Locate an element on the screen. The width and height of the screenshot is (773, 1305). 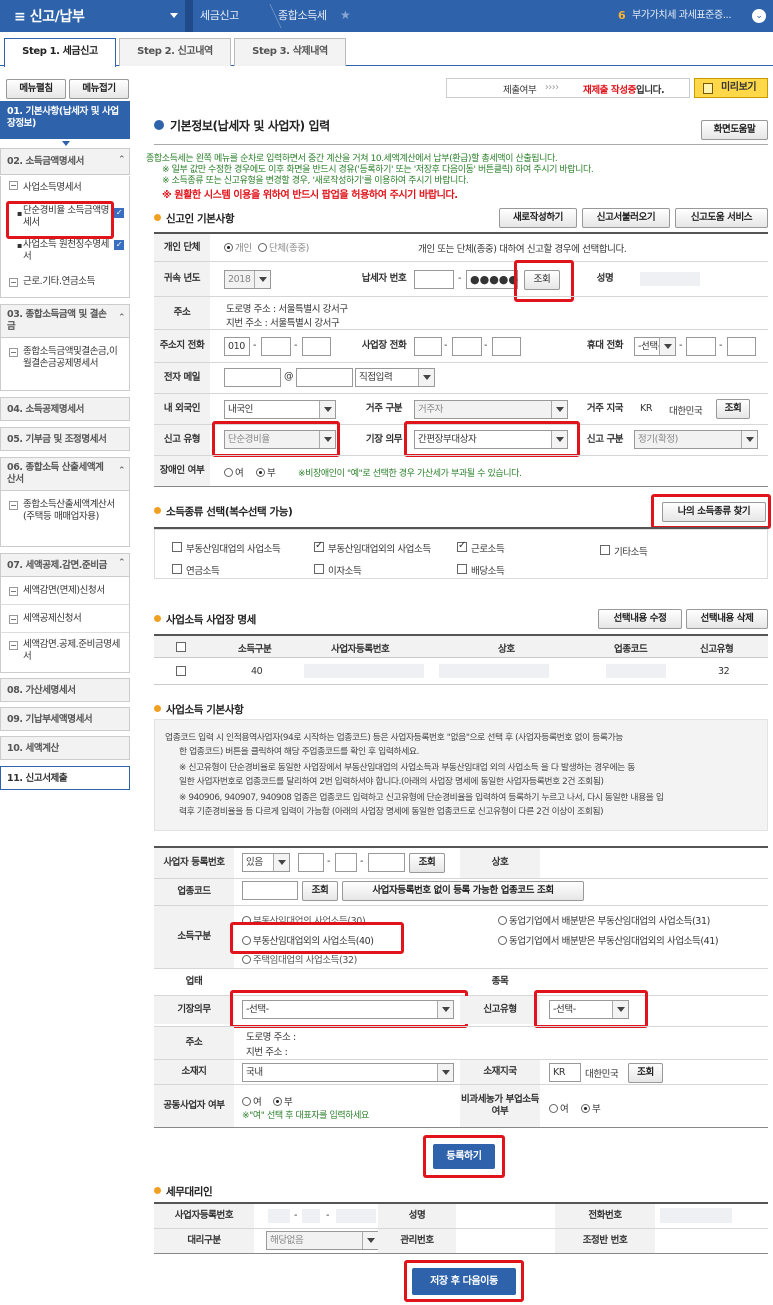
tab-step3: Step 3. 삭제내역 is located at coordinates (290, 52).